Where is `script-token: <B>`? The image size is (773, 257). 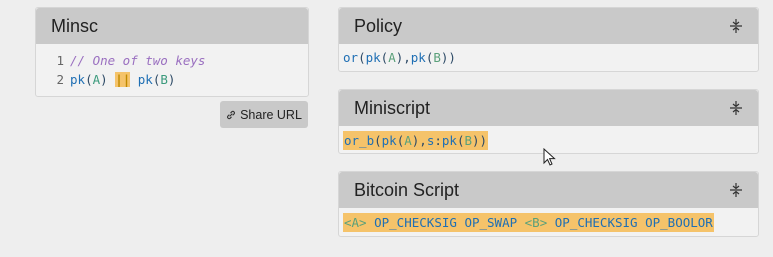
script-token: <B> is located at coordinates (536, 222).